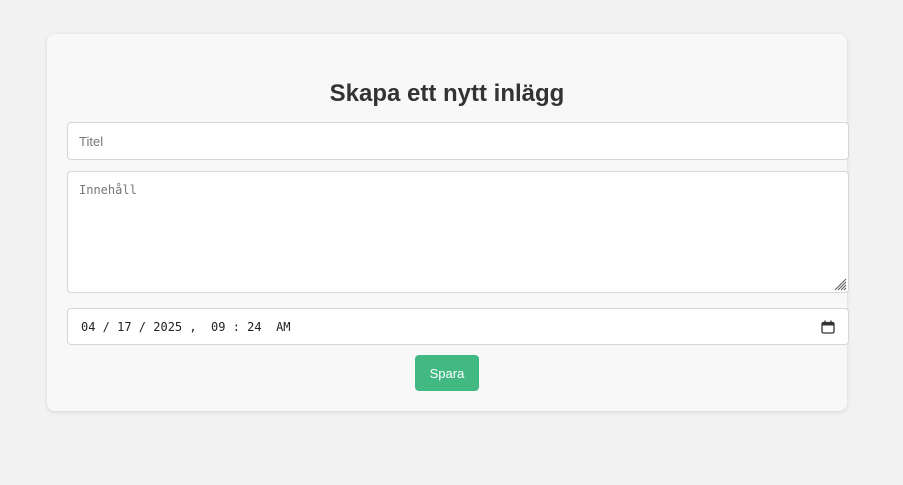 The height and width of the screenshot is (485, 903). Describe the element at coordinates (108, 190) in the screenshot. I see `content-placeholder: Innehåll` at that location.